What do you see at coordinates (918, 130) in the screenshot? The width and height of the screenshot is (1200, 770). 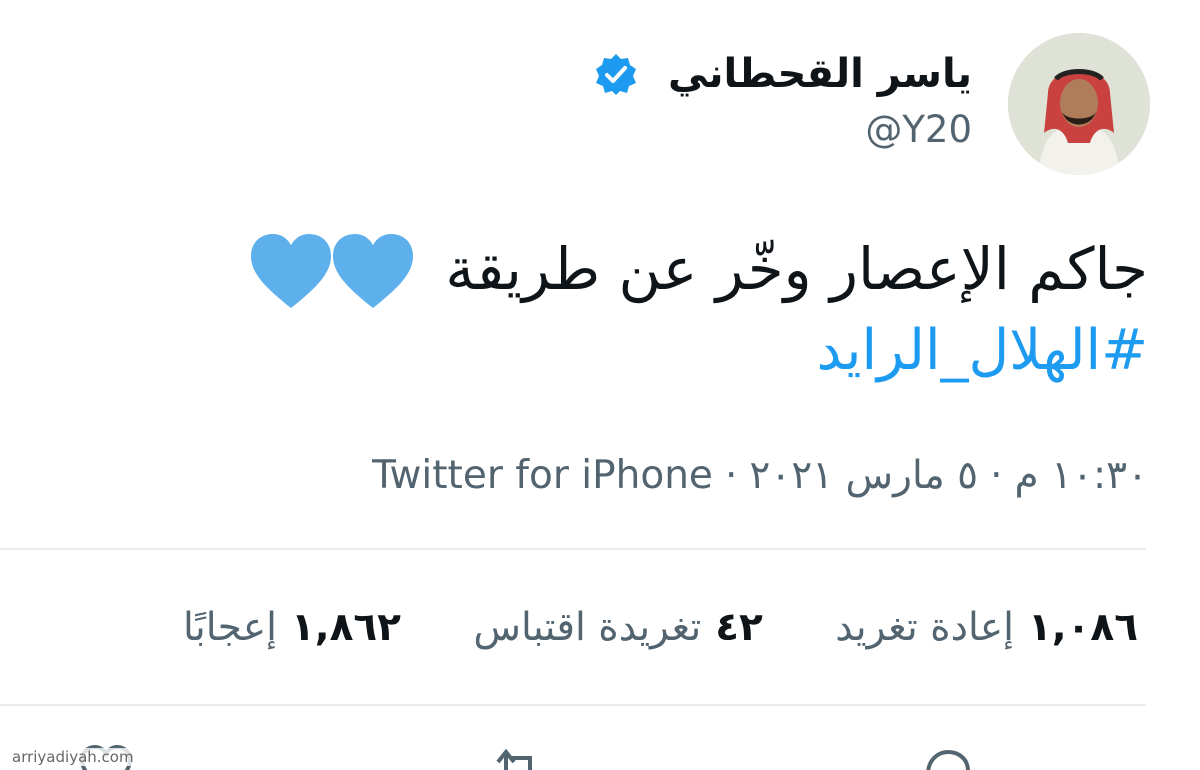 I see `author-handle: @Y20` at bounding box center [918, 130].